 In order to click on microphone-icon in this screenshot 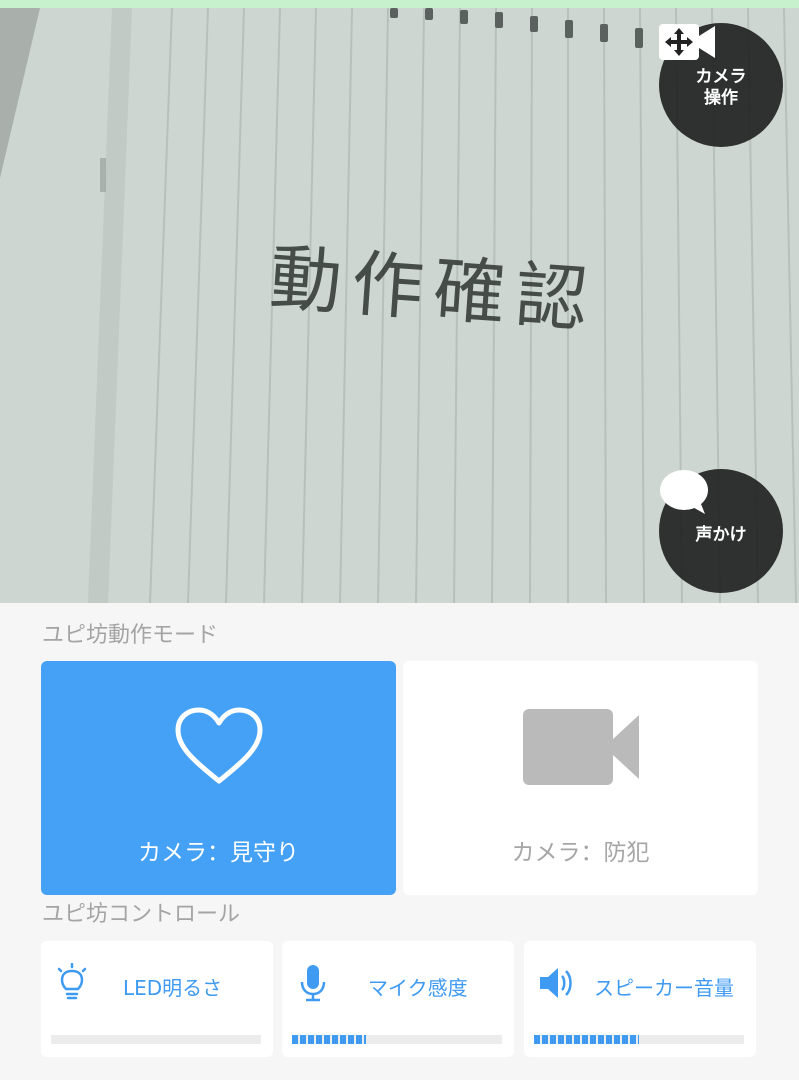, I will do `click(313, 983)`.